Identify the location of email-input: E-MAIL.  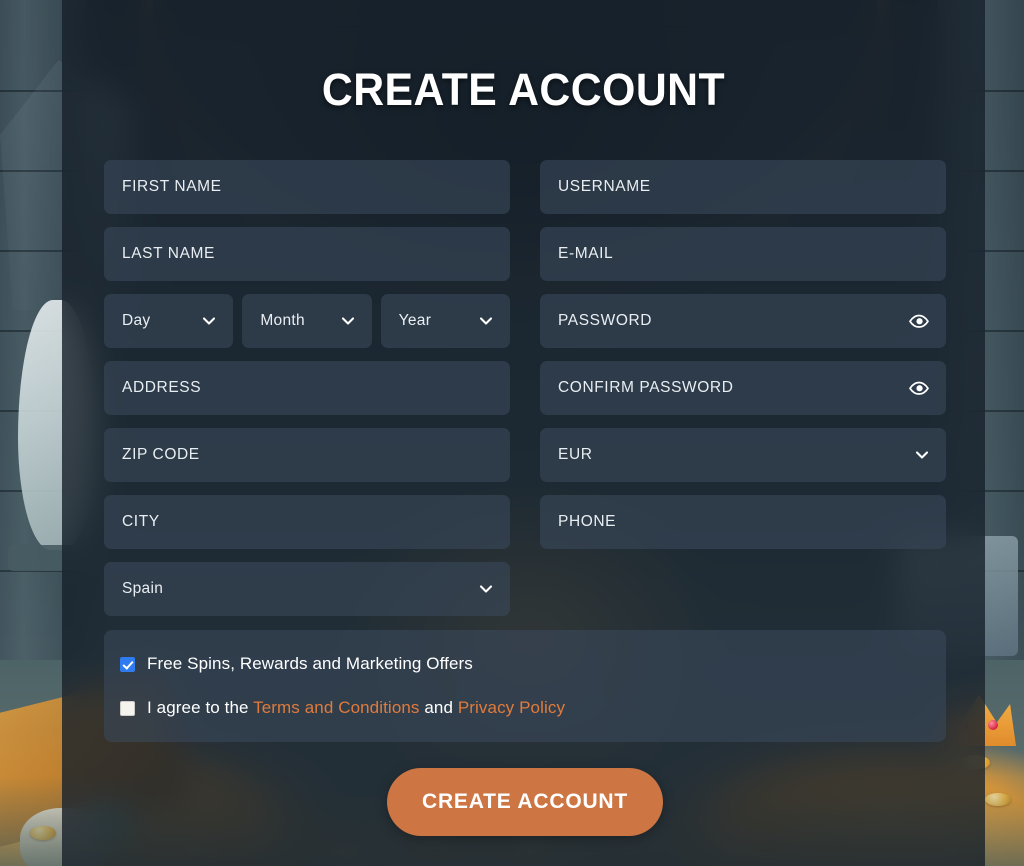
(743, 254).